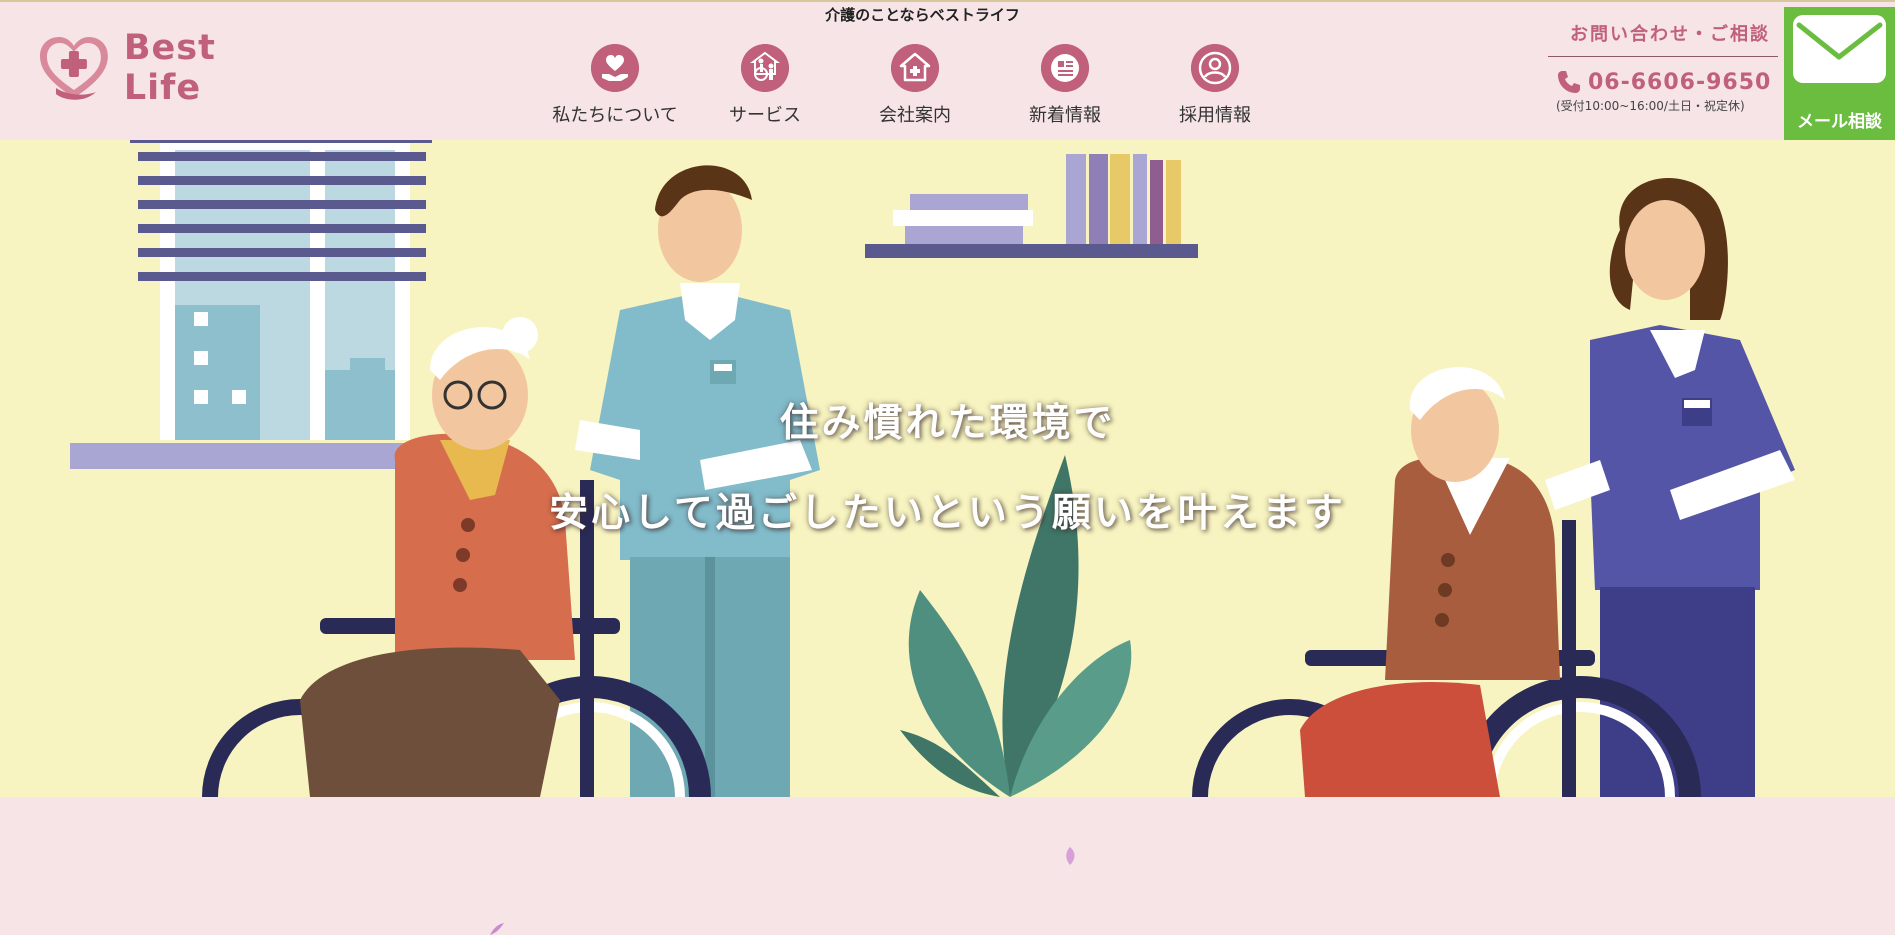  Describe the element at coordinates (915, 68) in the screenshot. I see `house-icon` at that location.